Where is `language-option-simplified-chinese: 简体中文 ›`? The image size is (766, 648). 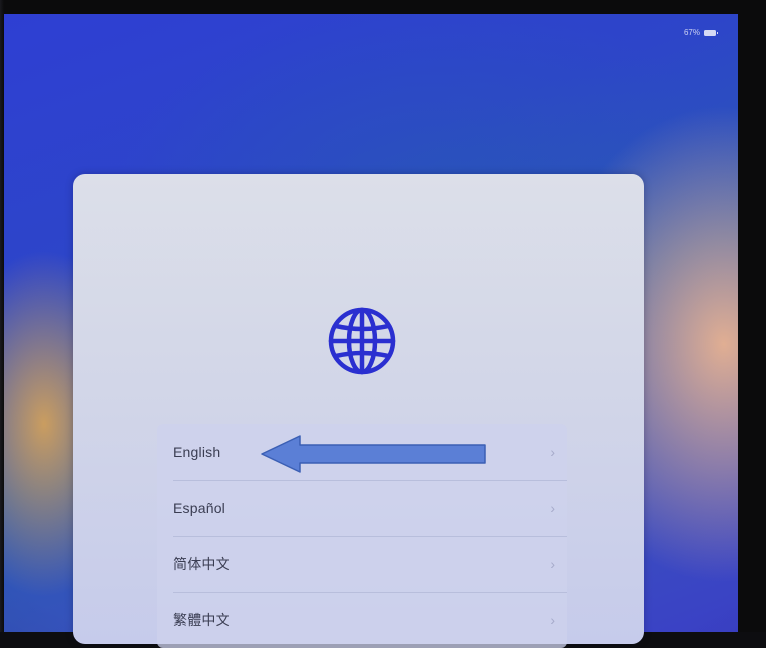
language-option-simplified-chinese: 简体中文 › is located at coordinates (362, 564).